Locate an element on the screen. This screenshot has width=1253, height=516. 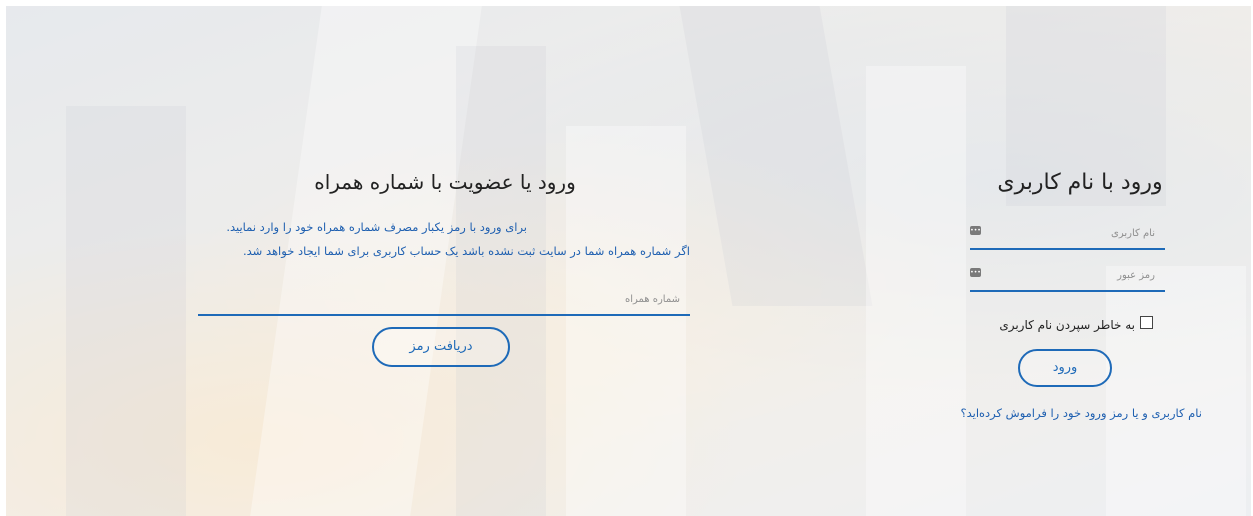
username-login-title: ورود با نام کاربری is located at coordinates (1080, 182).